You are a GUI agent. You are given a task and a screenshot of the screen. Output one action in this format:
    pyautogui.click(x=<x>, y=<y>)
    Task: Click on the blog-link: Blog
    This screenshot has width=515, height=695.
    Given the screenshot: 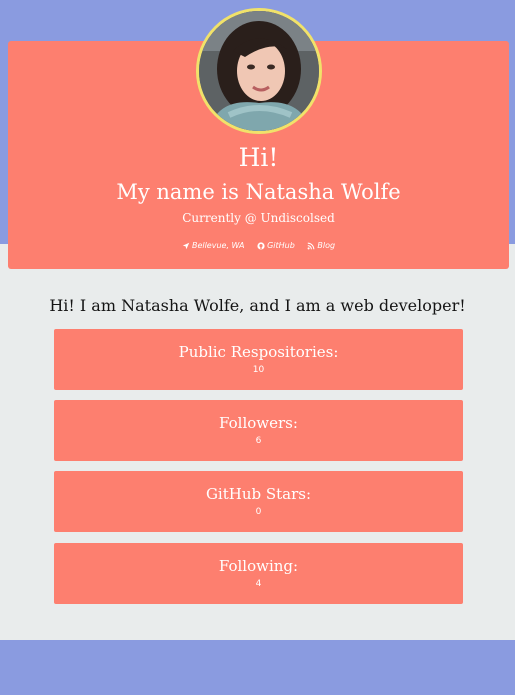 What is the action you would take?
    pyautogui.click(x=321, y=246)
    